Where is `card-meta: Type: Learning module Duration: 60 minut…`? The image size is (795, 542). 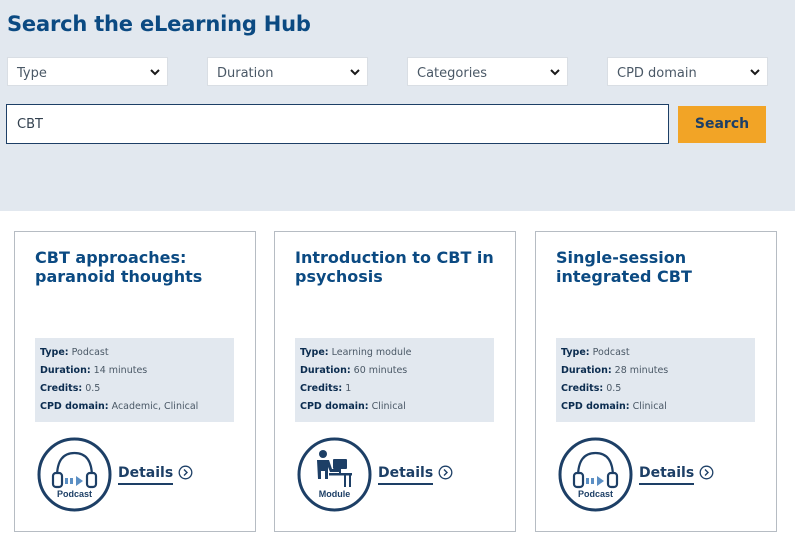 card-meta: Type: Learning module Duration: 60 minut… is located at coordinates (394, 380).